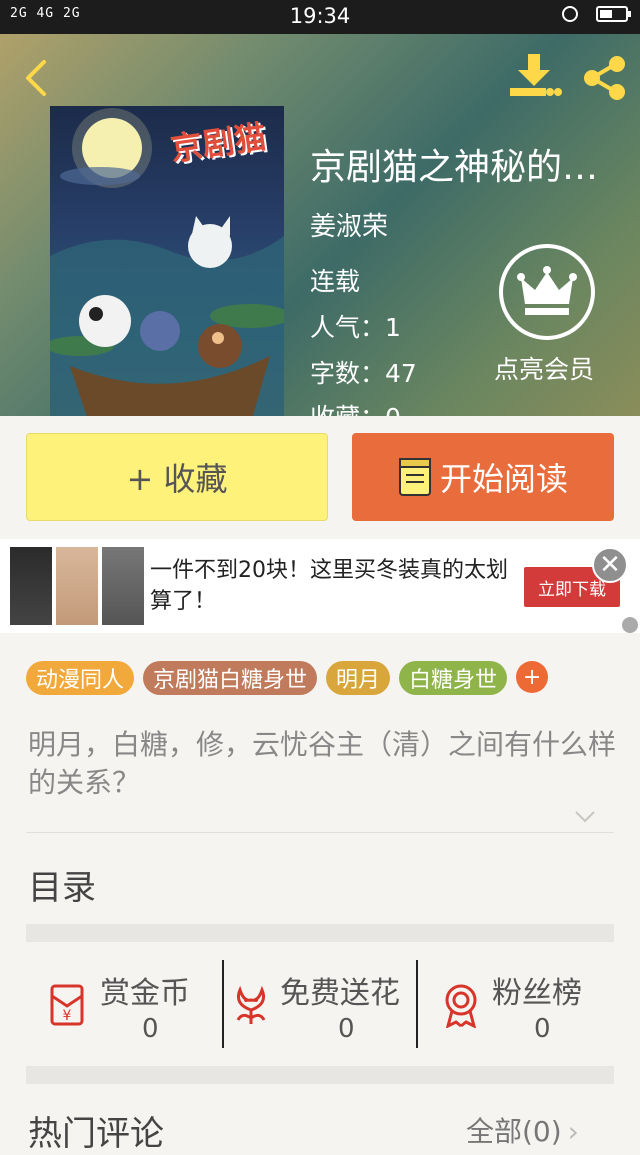 The image size is (640, 1155). What do you see at coordinates (38, 78) in the screenshot?
I see `back-arrow-icon` at bounding box center [38, 78].